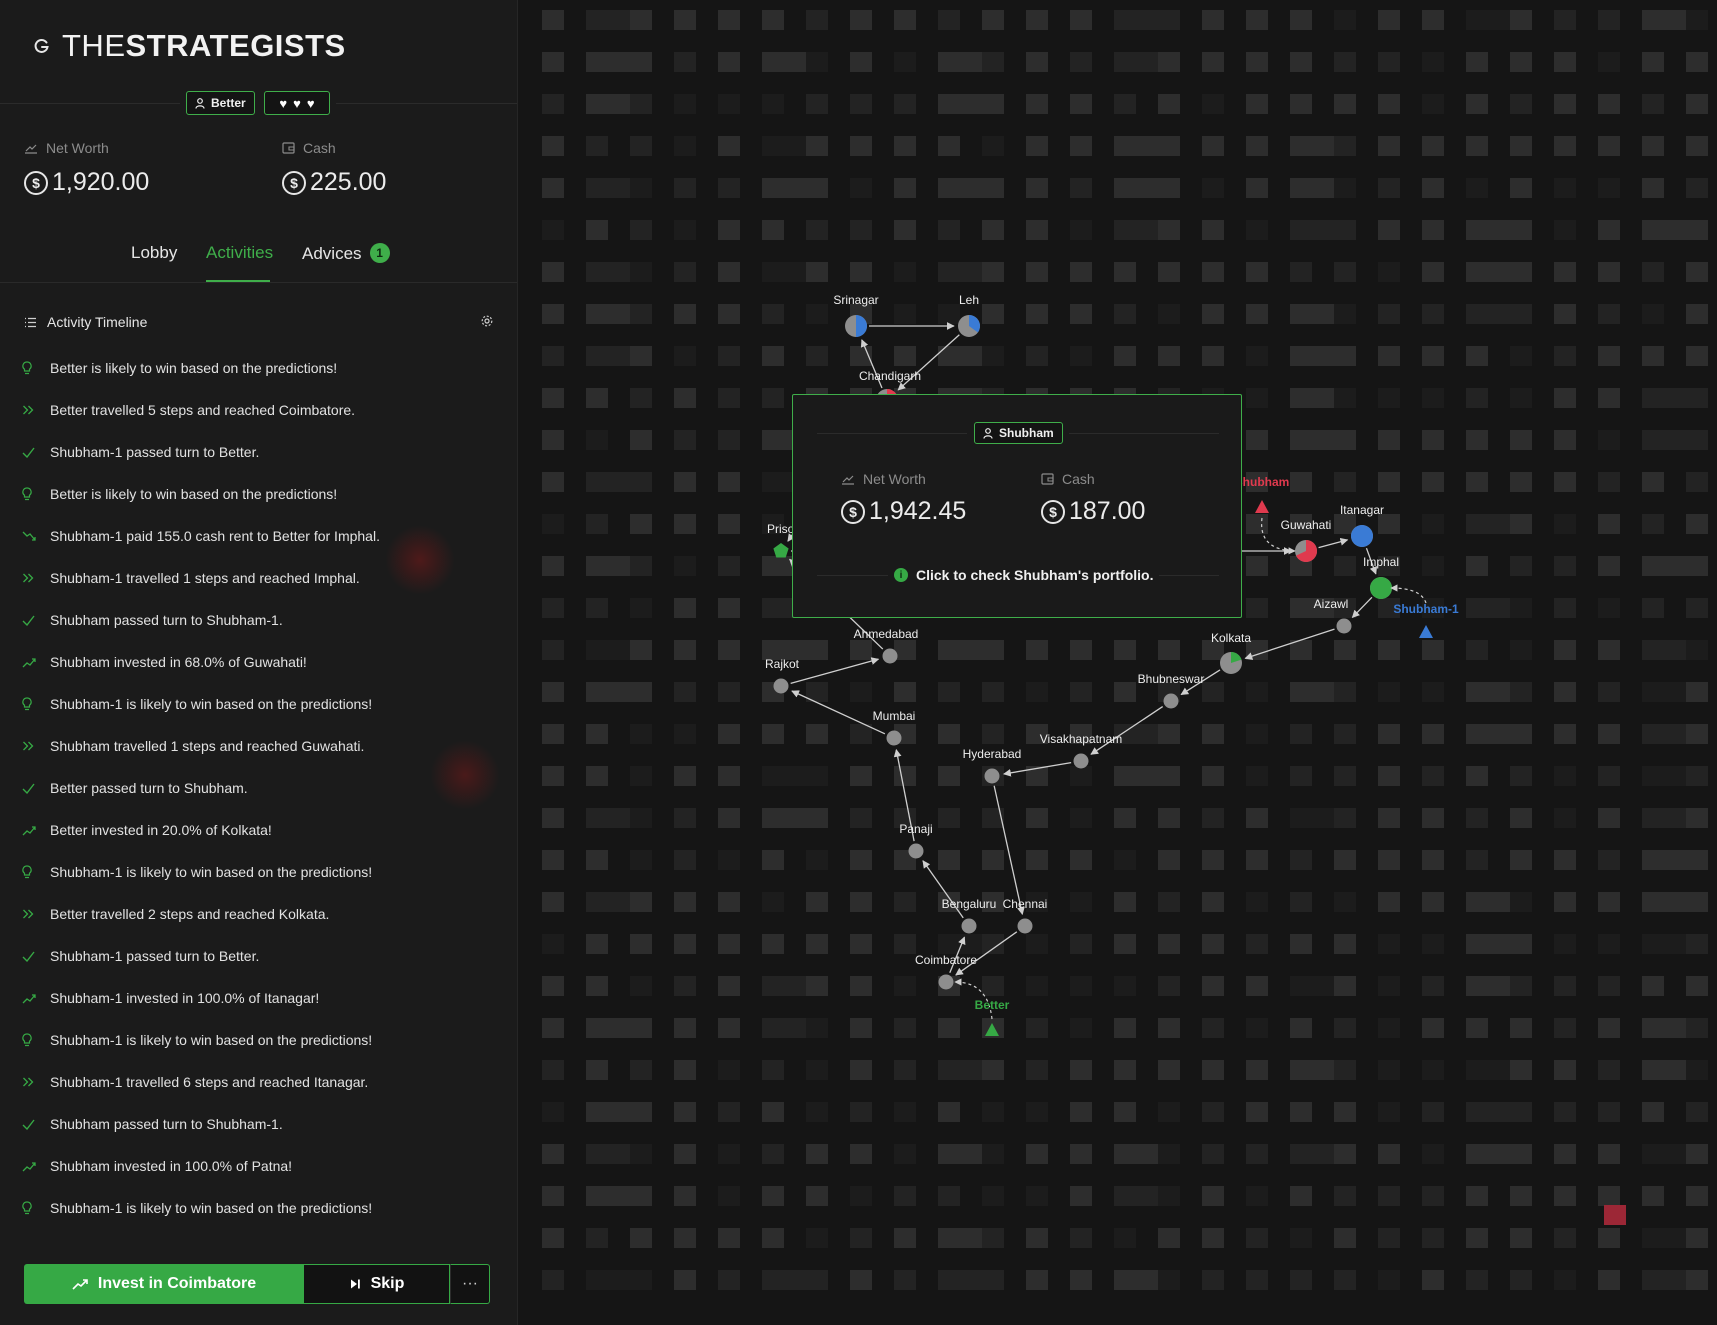 This screenshot has width=1717, height=1325. What do you see at coordinates (946, 971) in the screenshot?
I see `city-node: Coimbatore` at bounding box center [946, 971].